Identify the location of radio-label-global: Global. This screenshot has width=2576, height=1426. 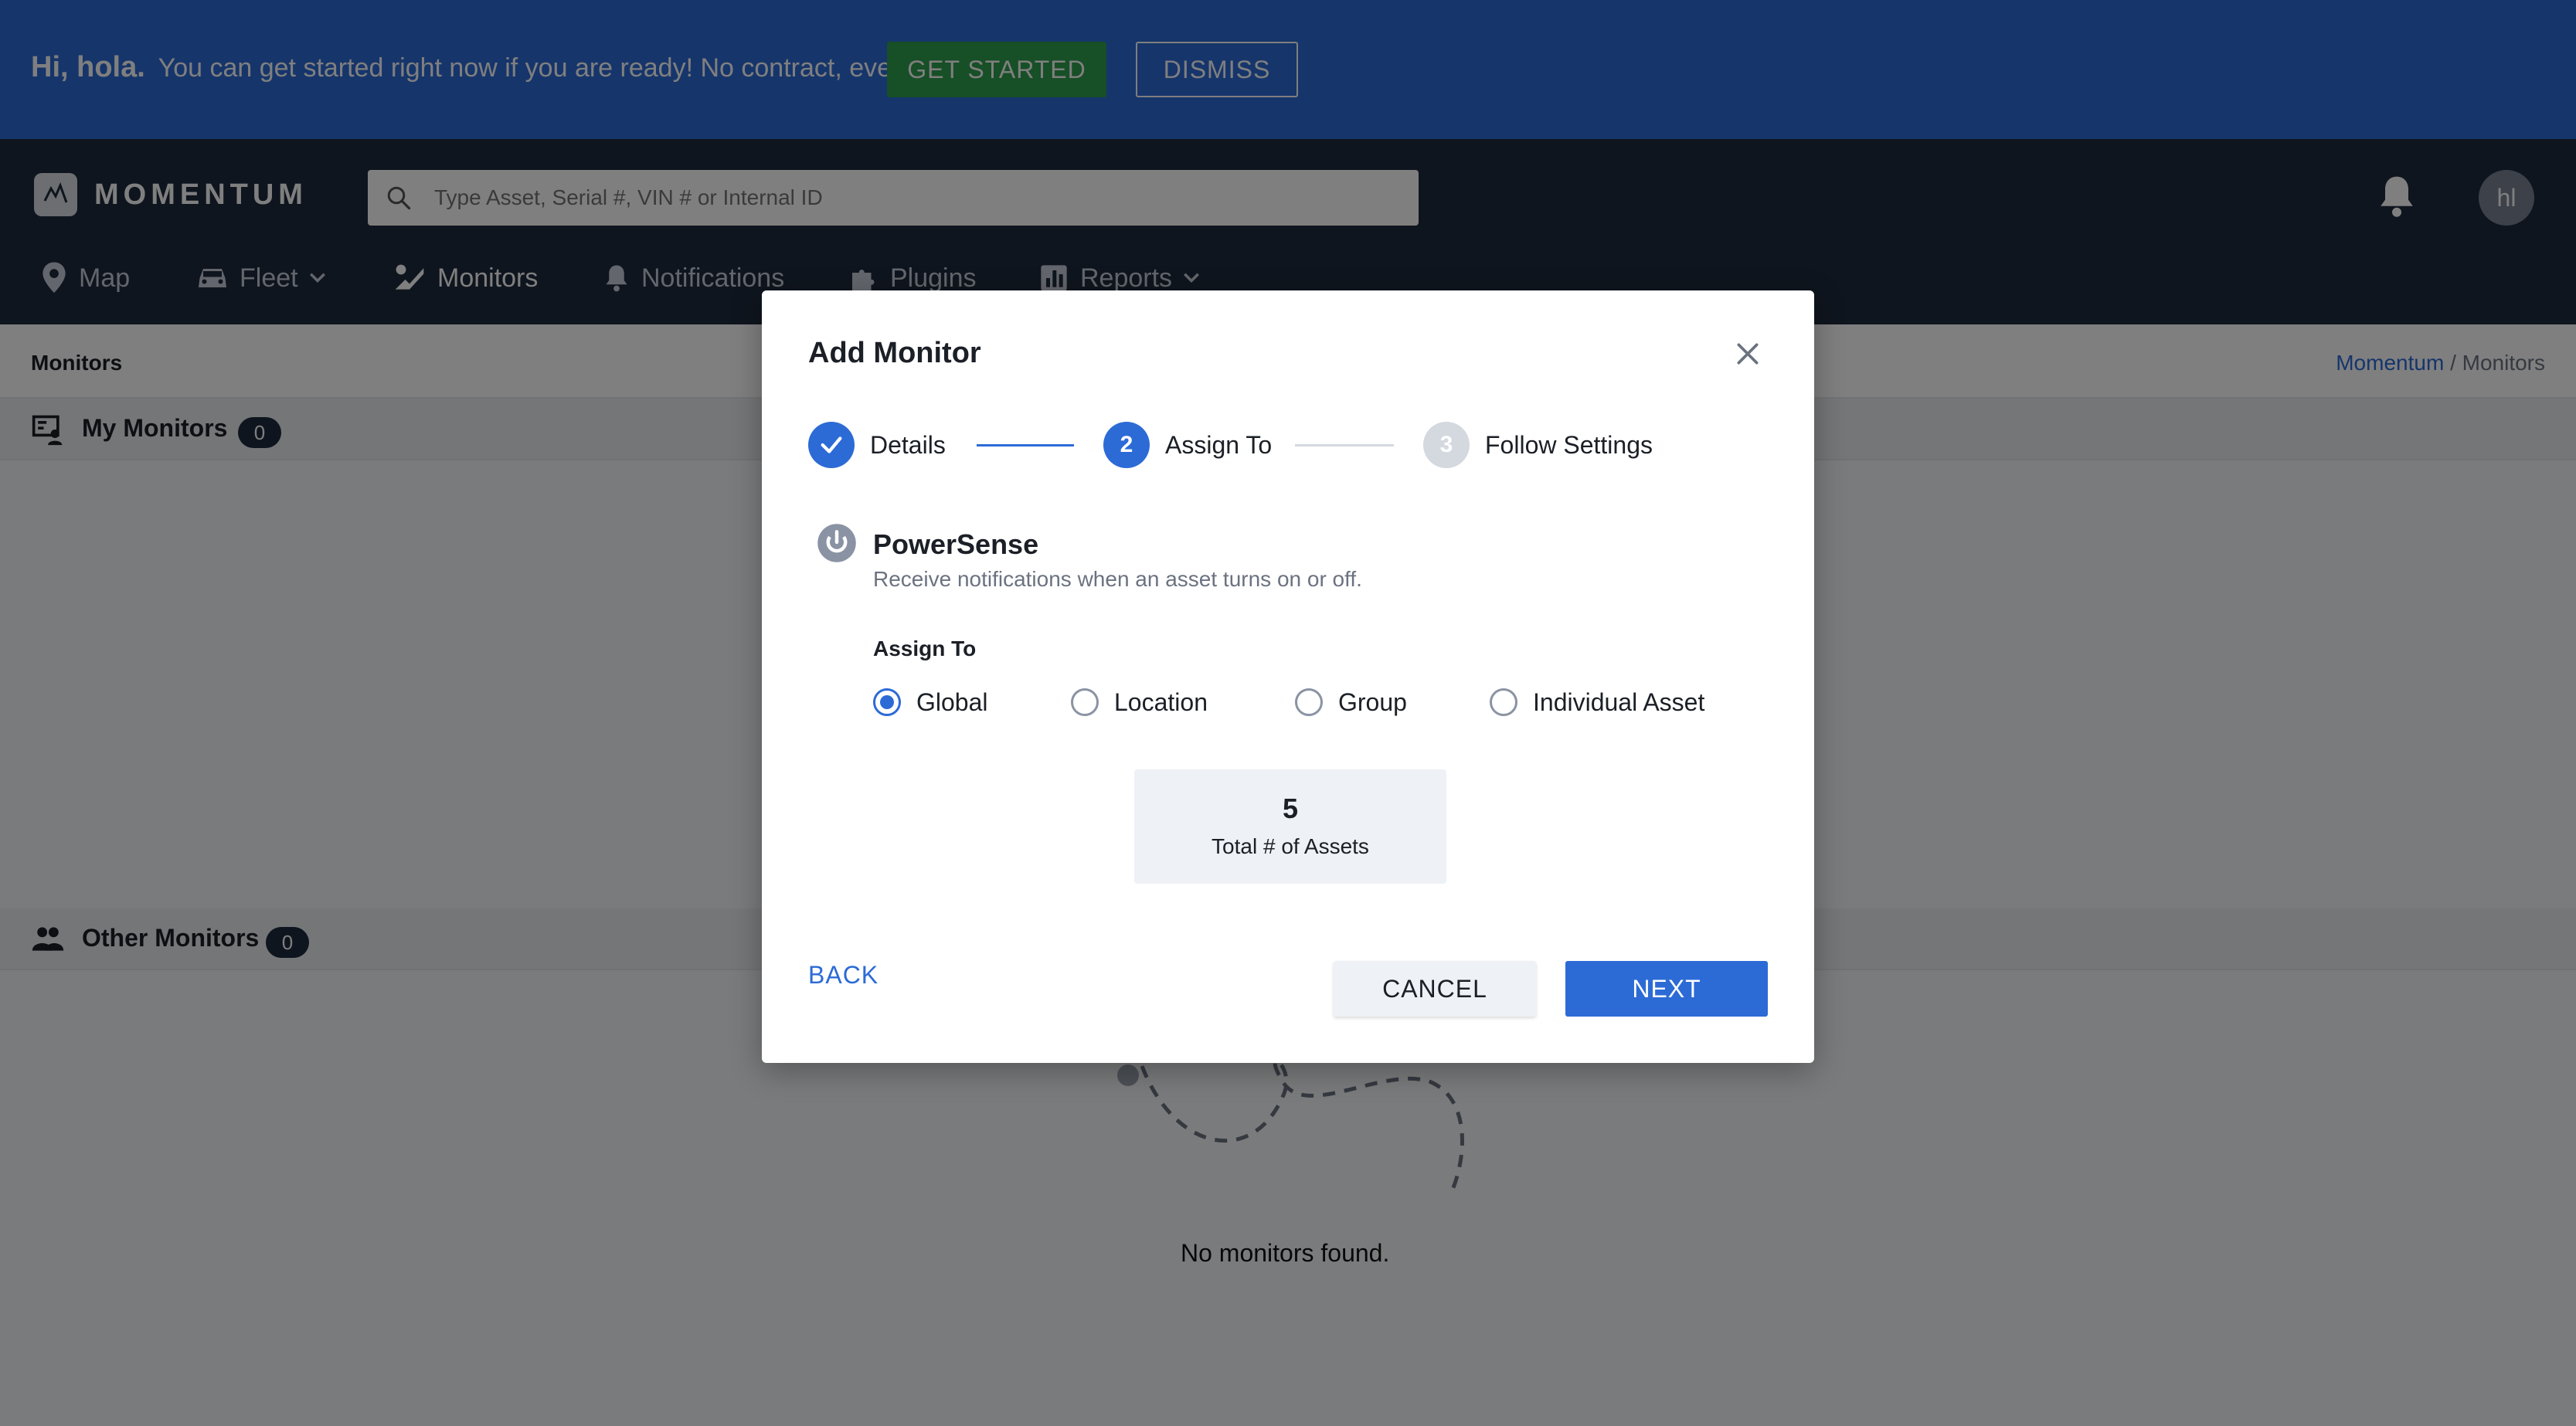
(952, 702).